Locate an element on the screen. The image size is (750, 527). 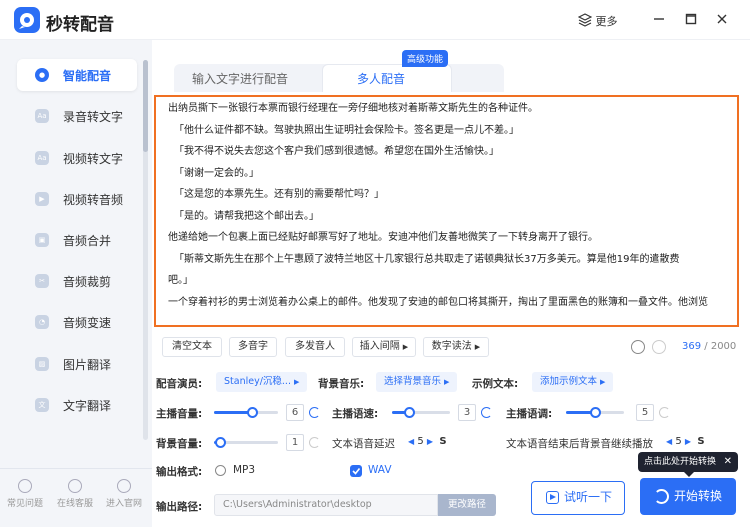
insert-pause-button: 插入间隔 ▶ is located at coordinates (384, 347).